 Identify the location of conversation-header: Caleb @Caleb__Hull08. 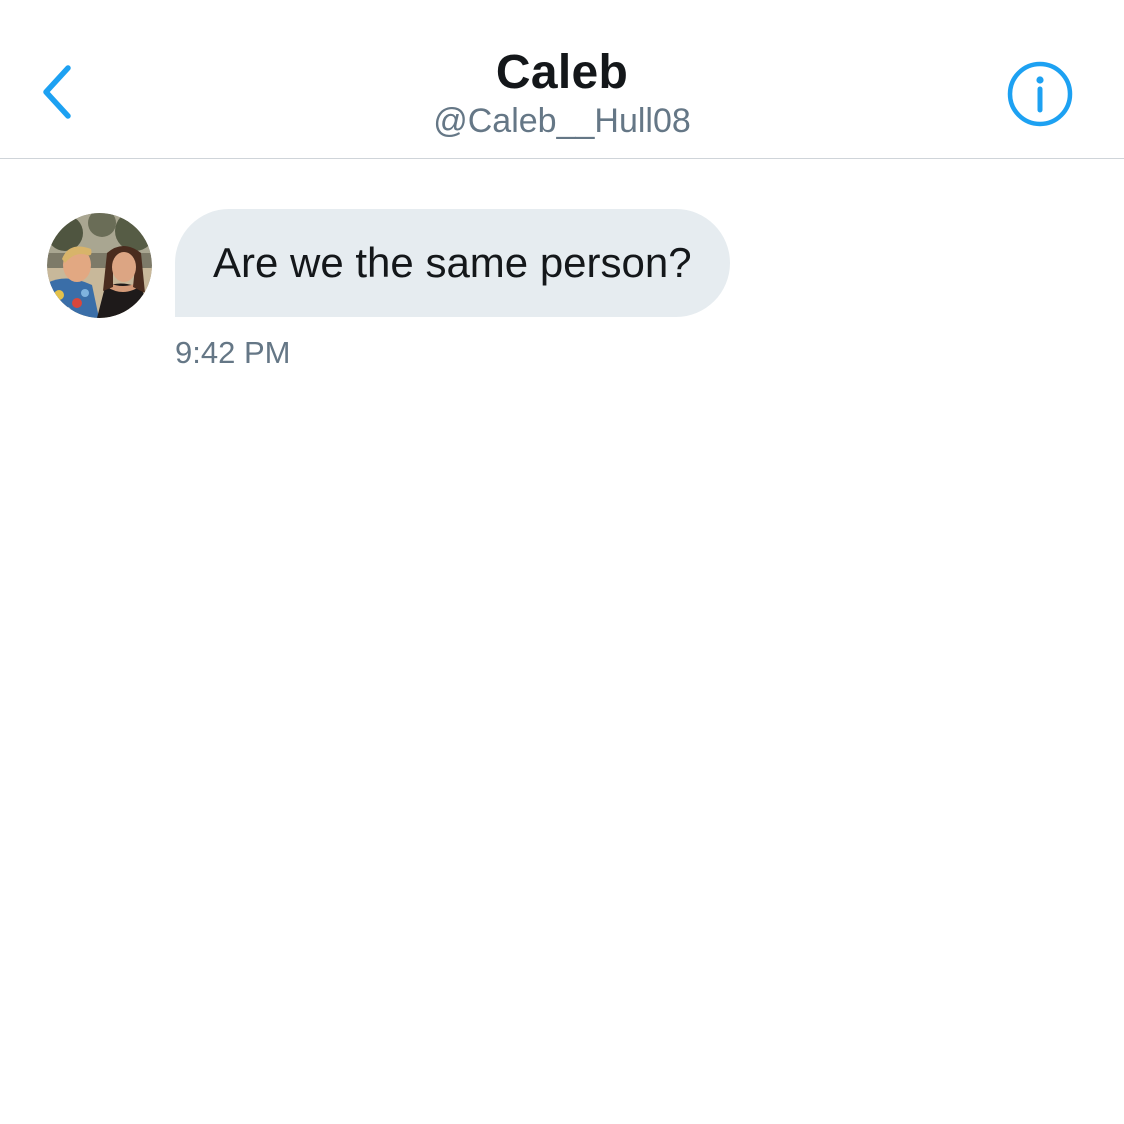
(562, 79).